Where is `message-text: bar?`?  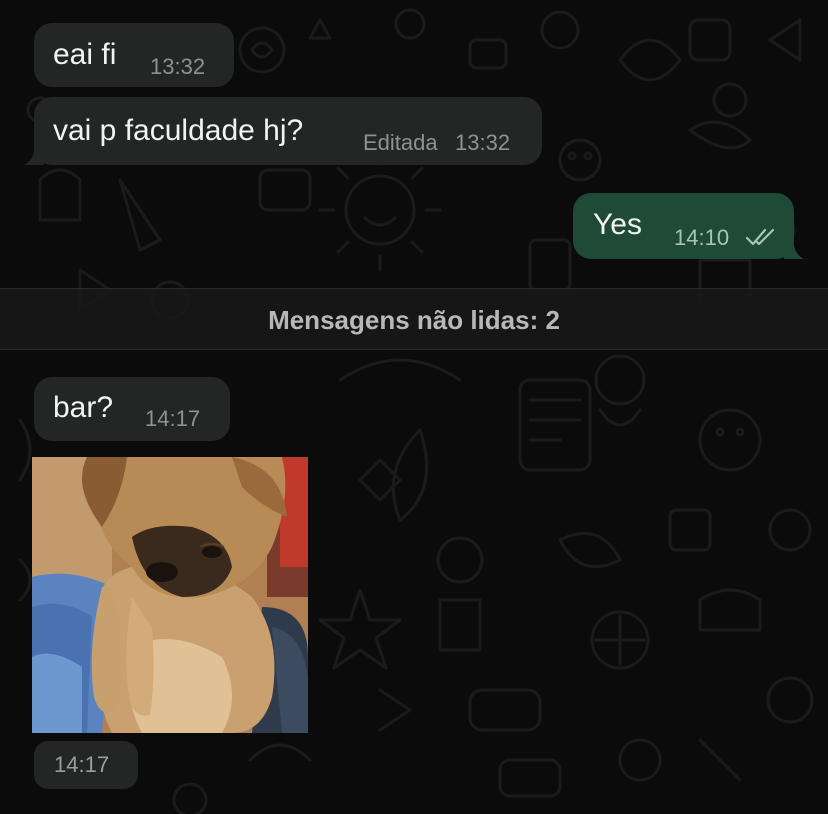 message-text: bar? is located at coordinates (83, 407).